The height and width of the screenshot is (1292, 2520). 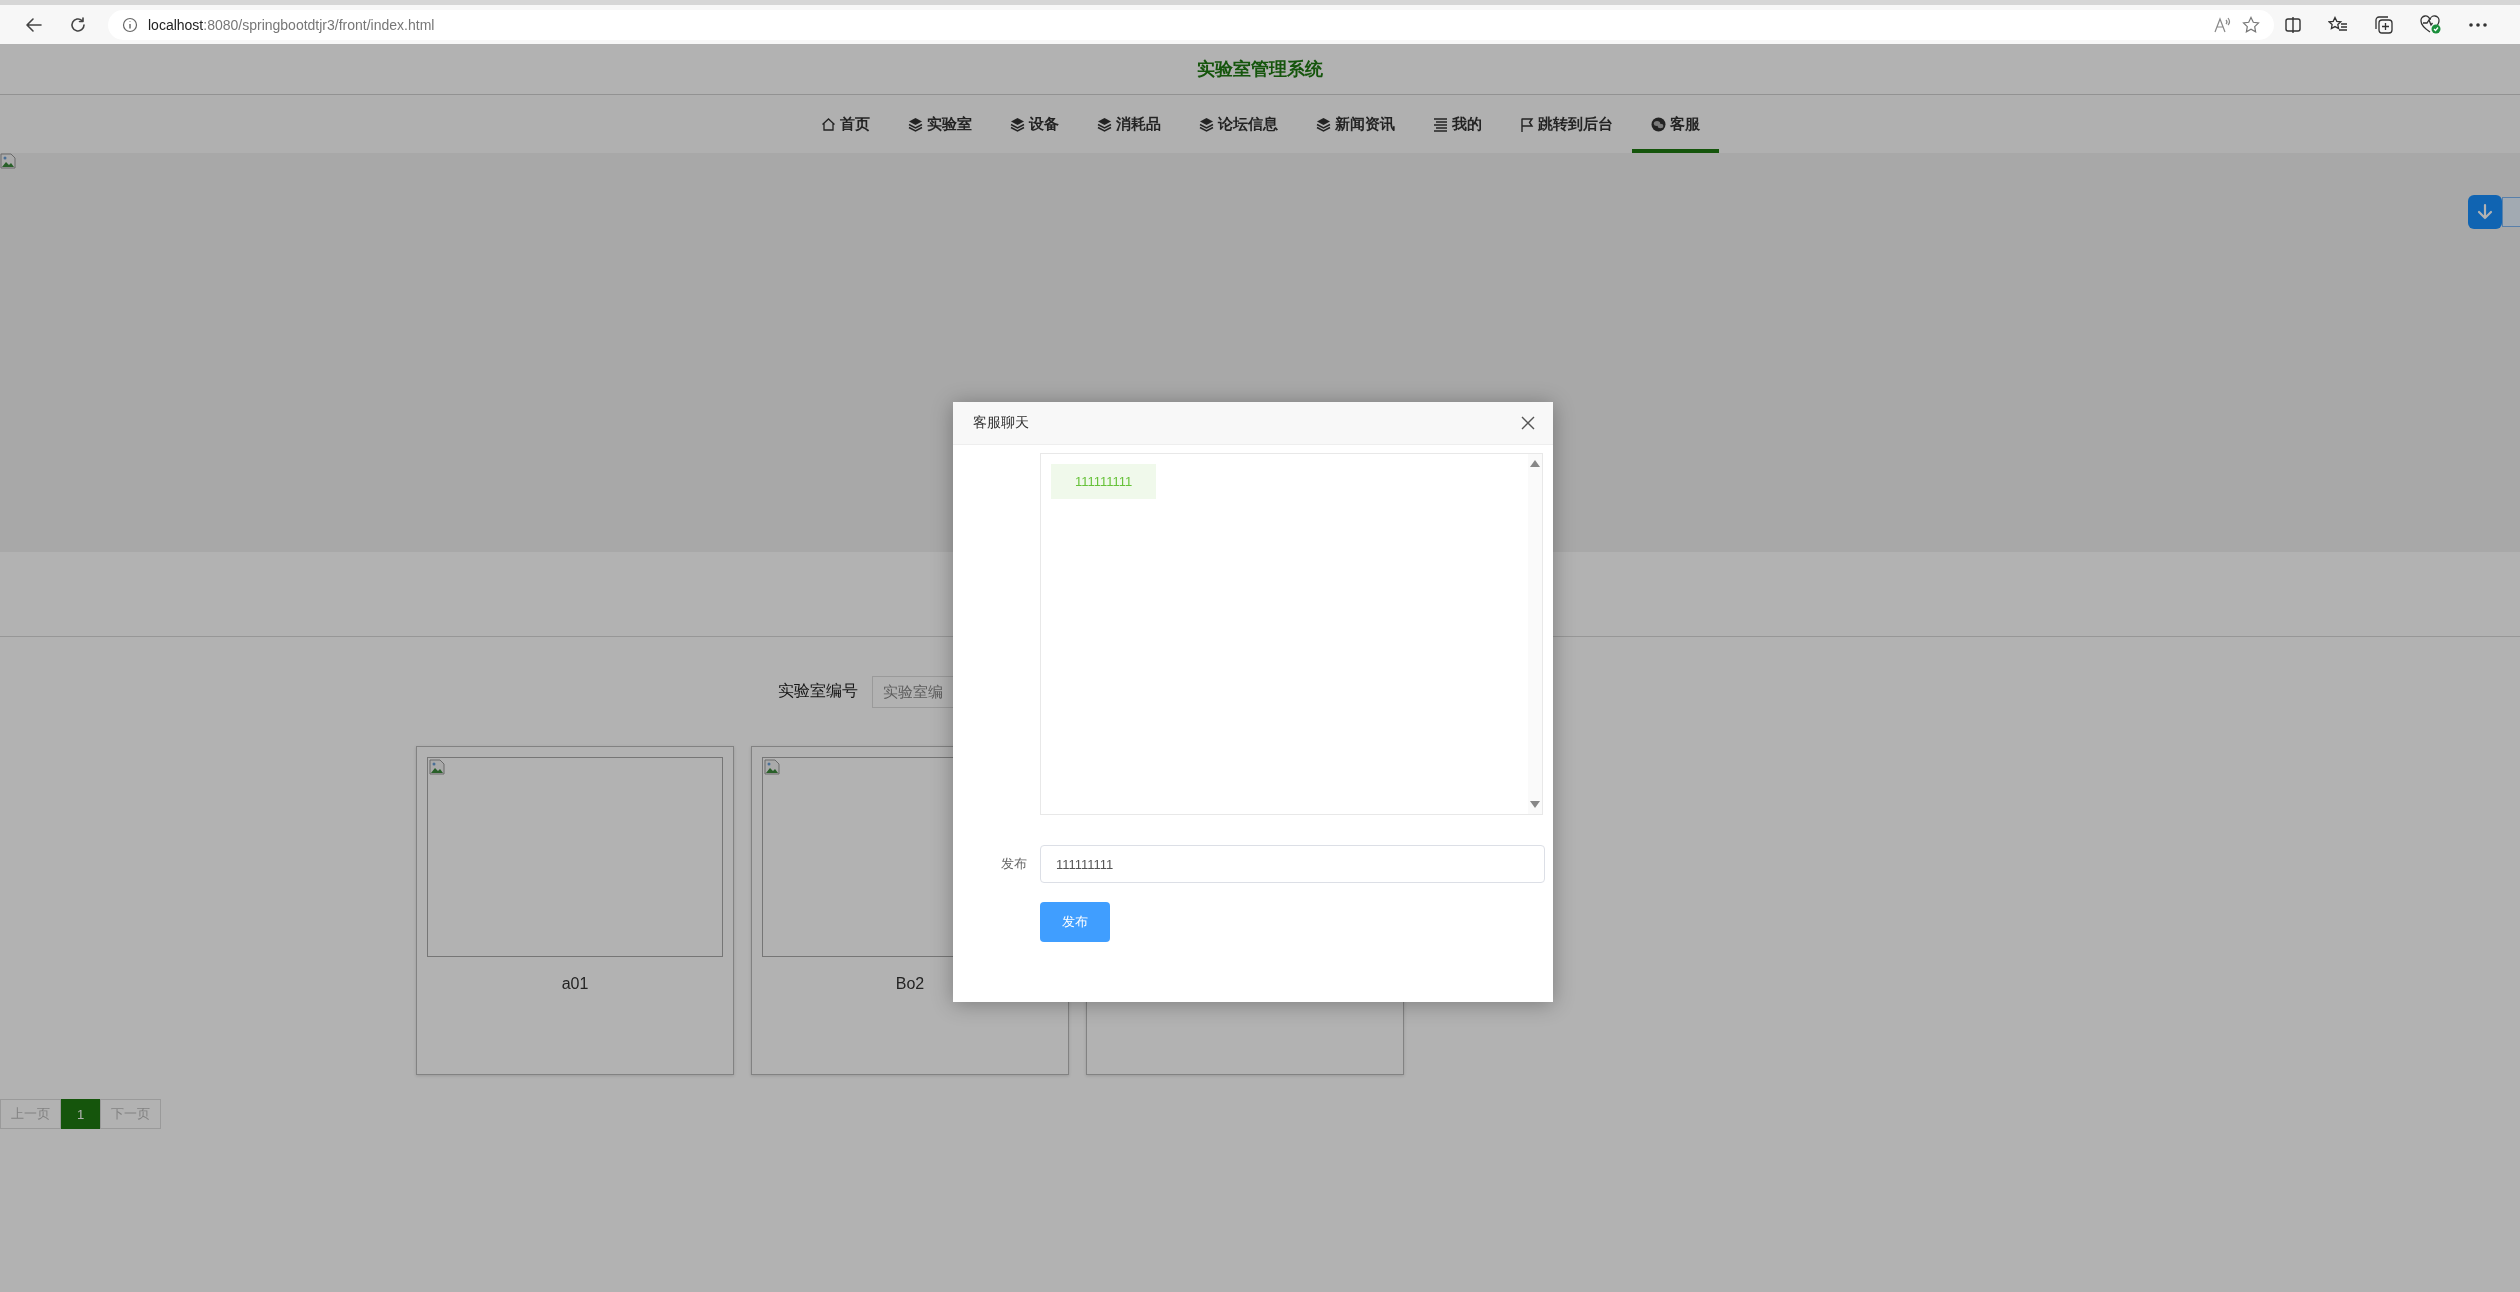 I want to click on more-icon, so click(x=2478, y=24).